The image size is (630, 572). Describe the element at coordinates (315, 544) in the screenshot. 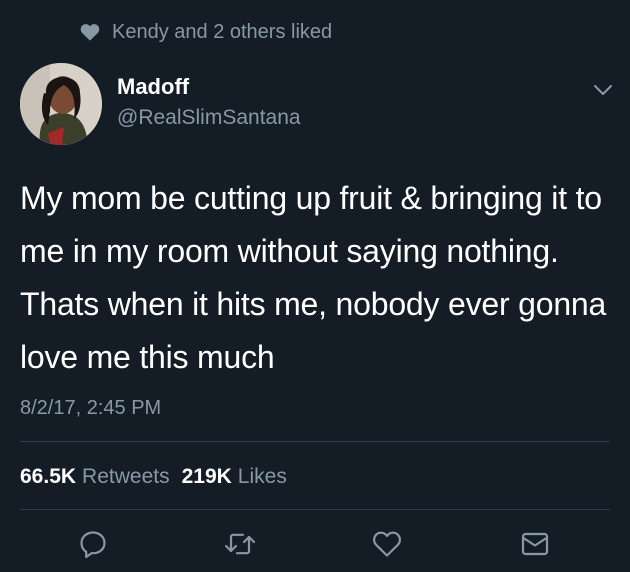

I see `action-bar` at that location.